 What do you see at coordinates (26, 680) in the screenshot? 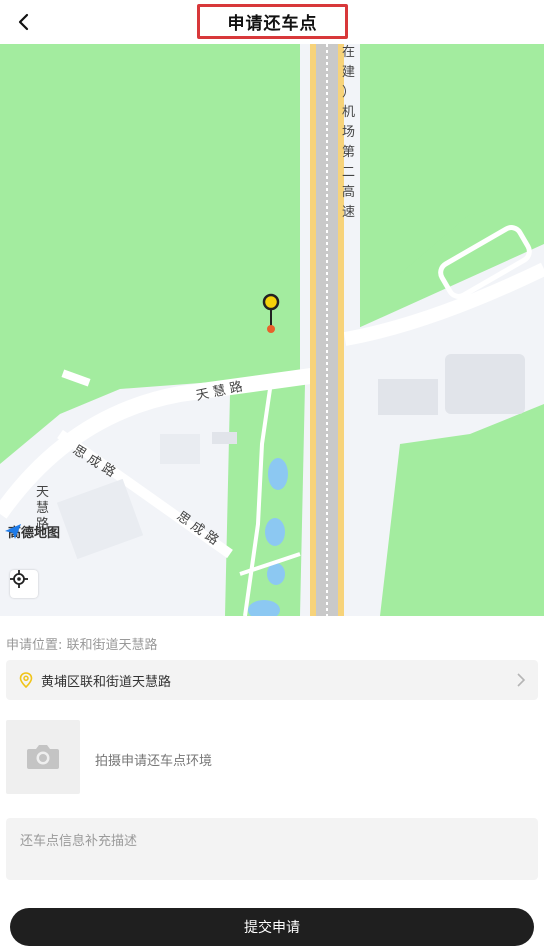
I see `map-pin-icon` at bounding box center [26, 680].